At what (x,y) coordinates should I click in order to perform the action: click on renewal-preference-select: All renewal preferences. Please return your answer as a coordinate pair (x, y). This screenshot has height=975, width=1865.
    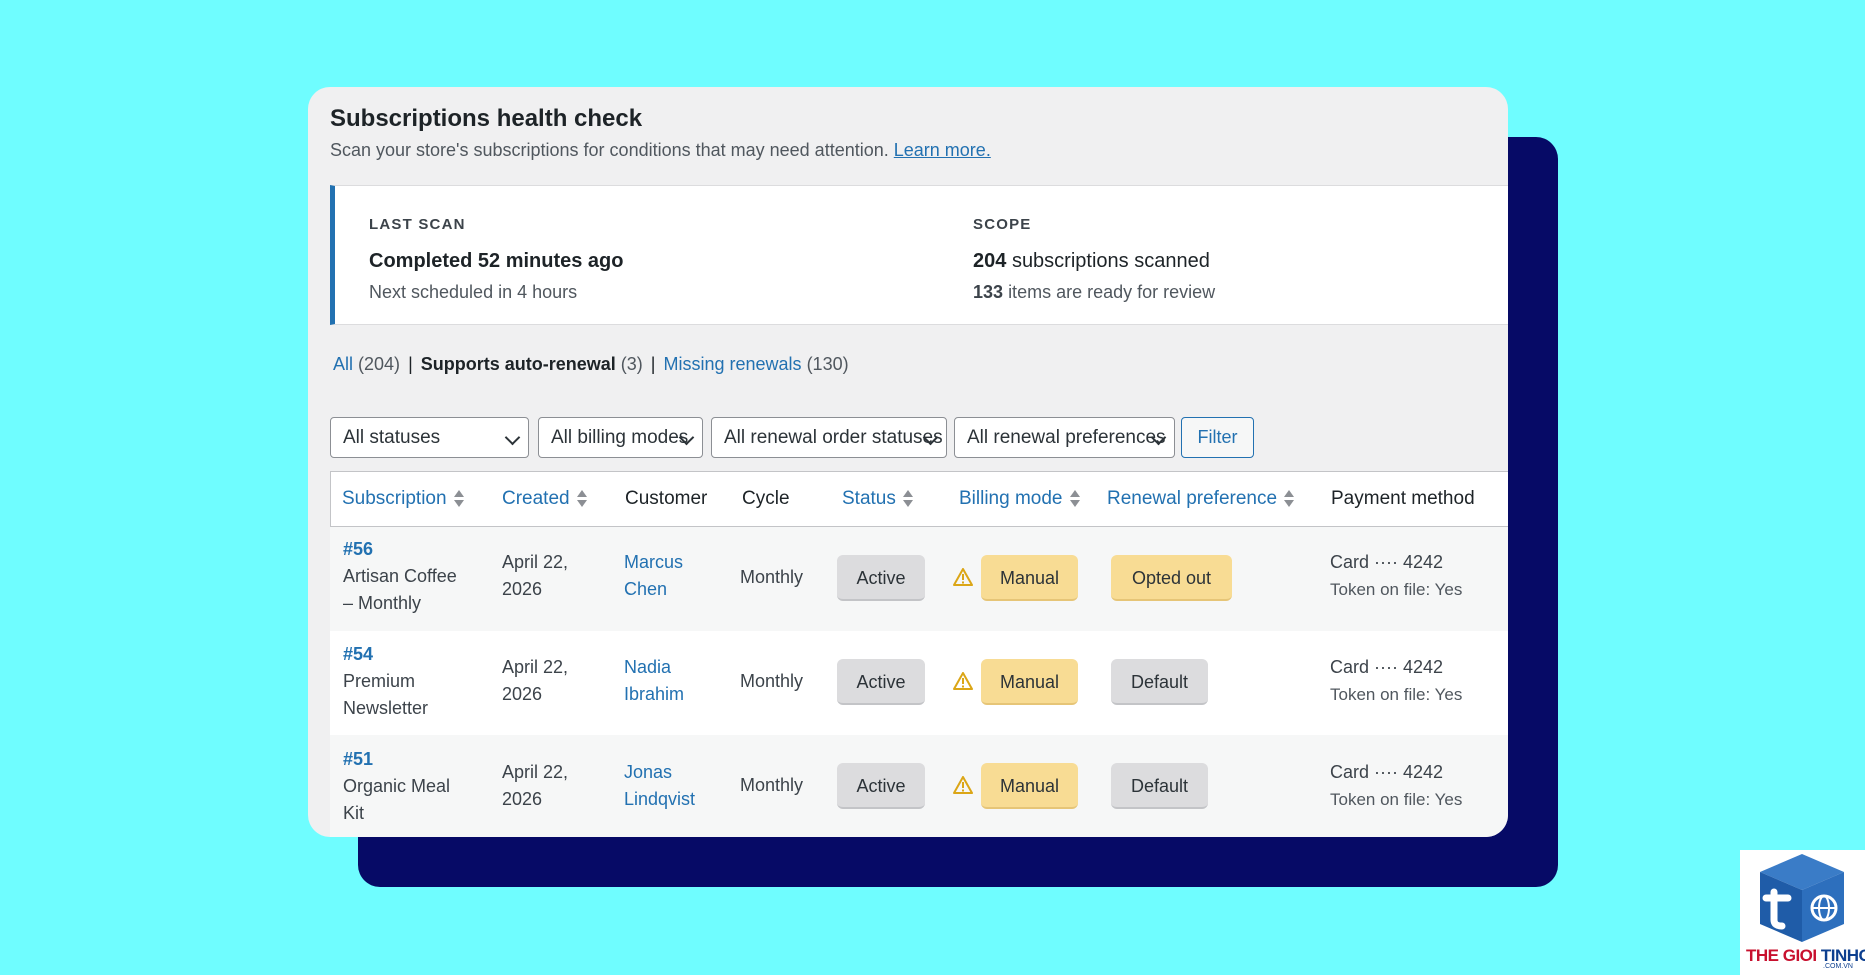
    Looking at the image, I should click on (1064, 437).